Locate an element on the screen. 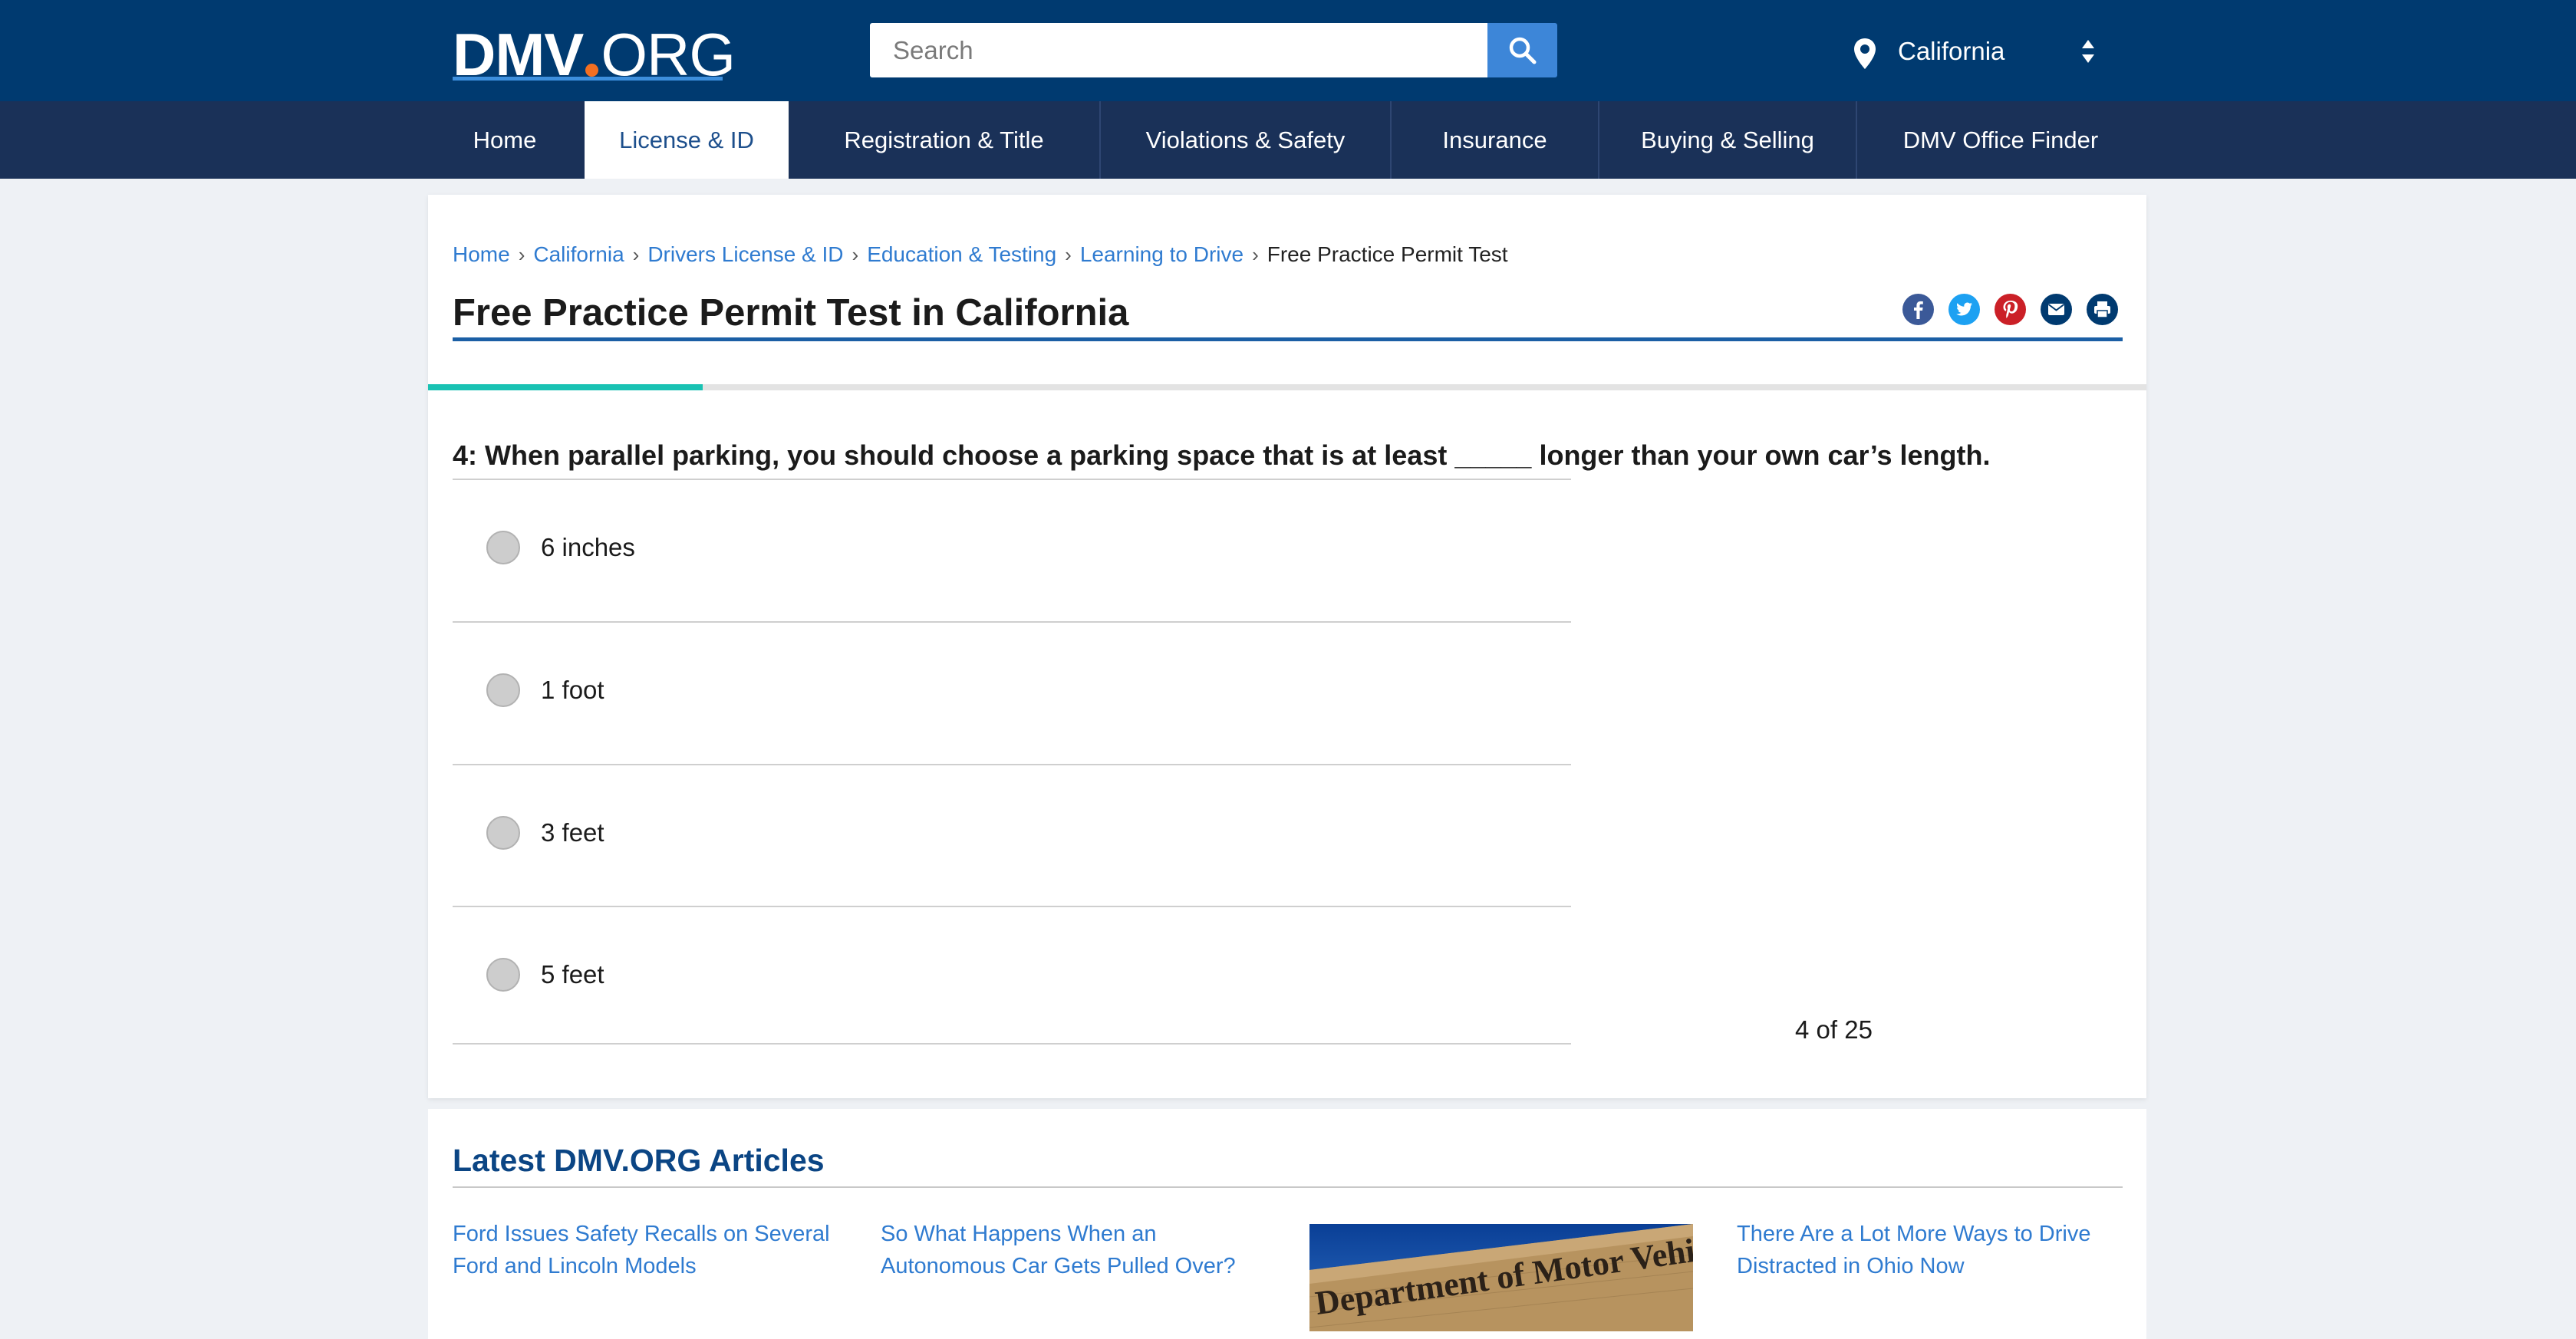  share-print is located at coordinates (2102, 309).